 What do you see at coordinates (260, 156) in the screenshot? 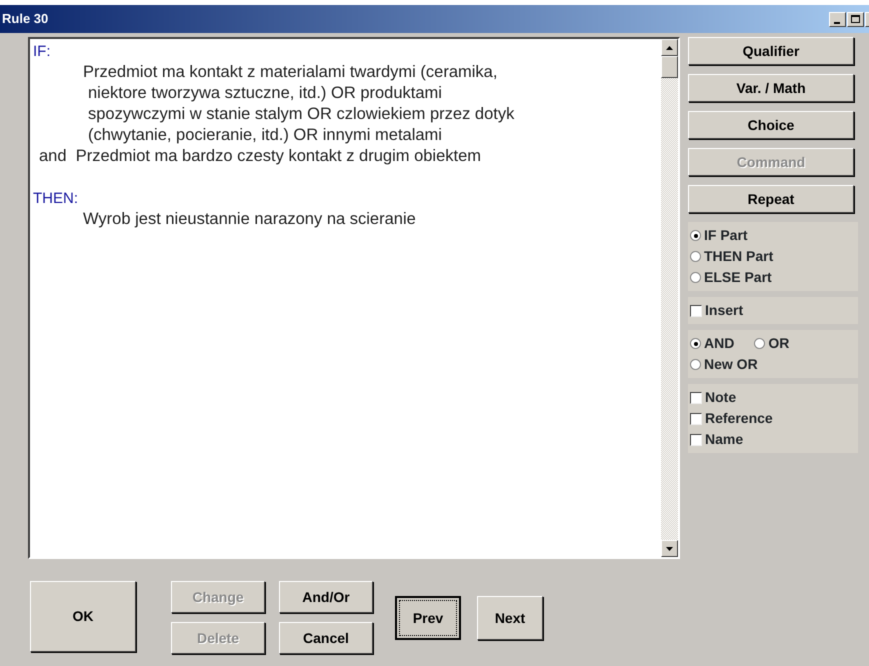
I see `rule-text-line: and Przedmiot ma bardzo czesty kontakt z drugim obiektem` at bounding box center [260, 156].